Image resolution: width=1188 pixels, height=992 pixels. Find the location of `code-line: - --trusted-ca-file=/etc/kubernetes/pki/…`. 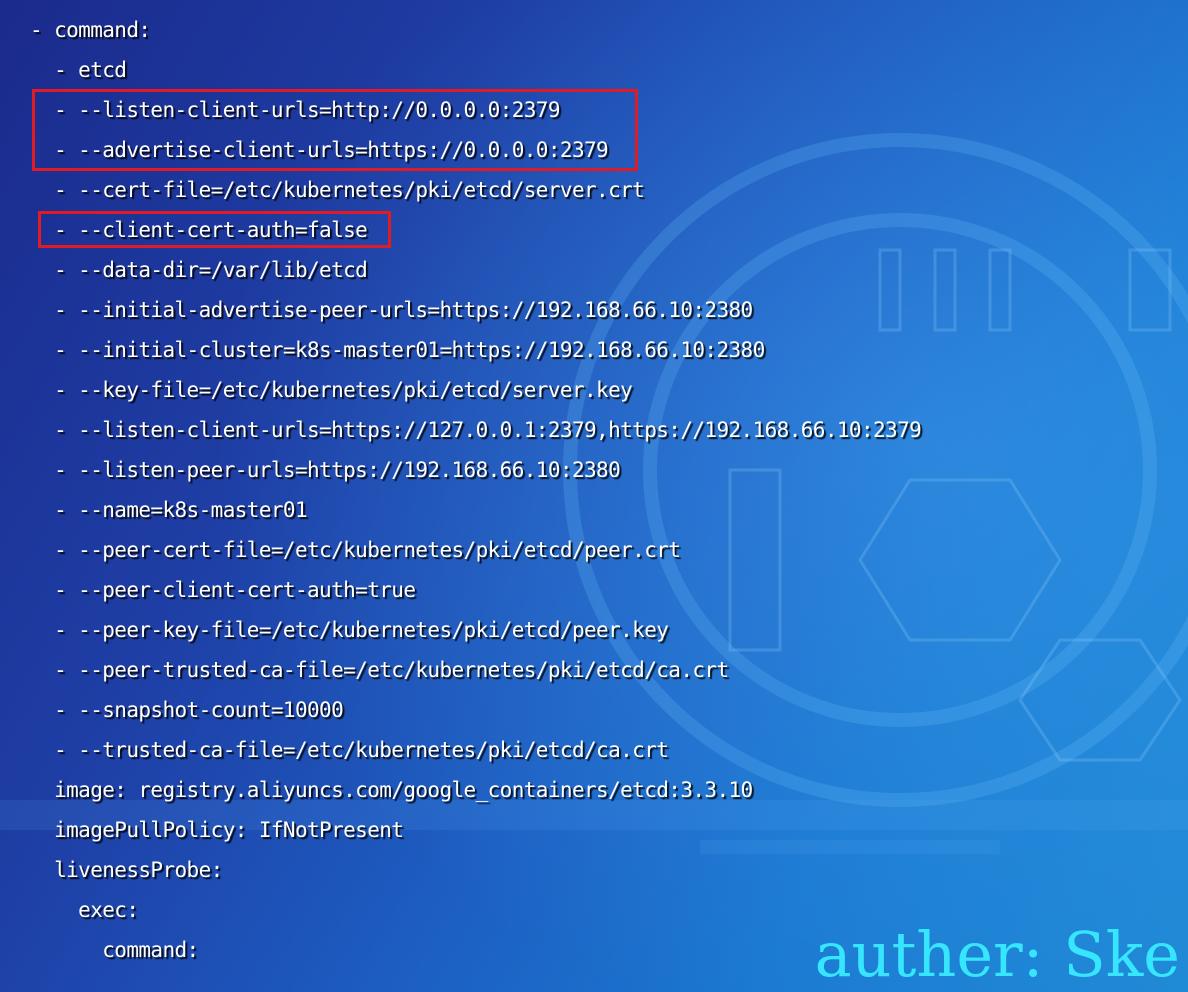

code-line: - --trusted-ca-file=/etc/kubernetes/pki/… is located at coordinates (349, 750).